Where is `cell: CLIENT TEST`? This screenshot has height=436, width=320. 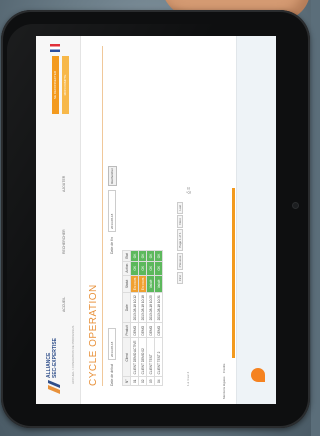
cell: CLIENT TEST is located at coordinates (150, 357).